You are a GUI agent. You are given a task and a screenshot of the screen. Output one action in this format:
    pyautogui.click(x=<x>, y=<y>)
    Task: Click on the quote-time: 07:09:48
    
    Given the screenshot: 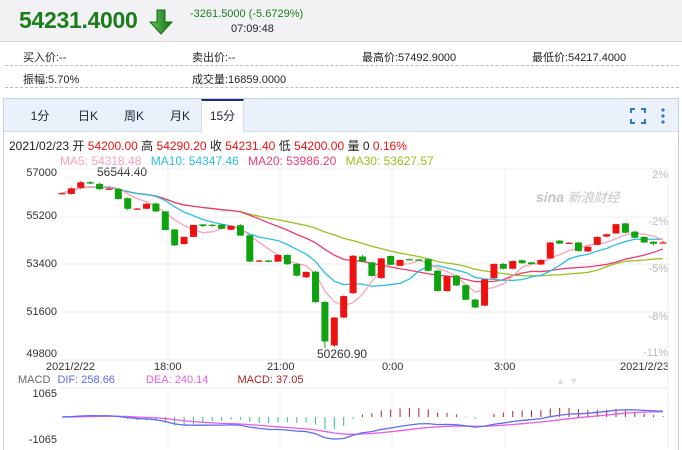 What is the action you would take?
    pyautogui.click(x=252, y=29)
    